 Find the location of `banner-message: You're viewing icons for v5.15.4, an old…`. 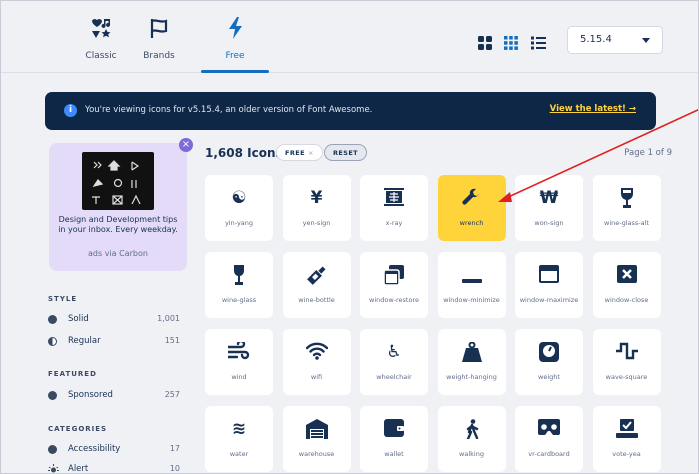

banner-message: You're viewing icons for v5.15.4, an old… is located at coordinates (229, 110).